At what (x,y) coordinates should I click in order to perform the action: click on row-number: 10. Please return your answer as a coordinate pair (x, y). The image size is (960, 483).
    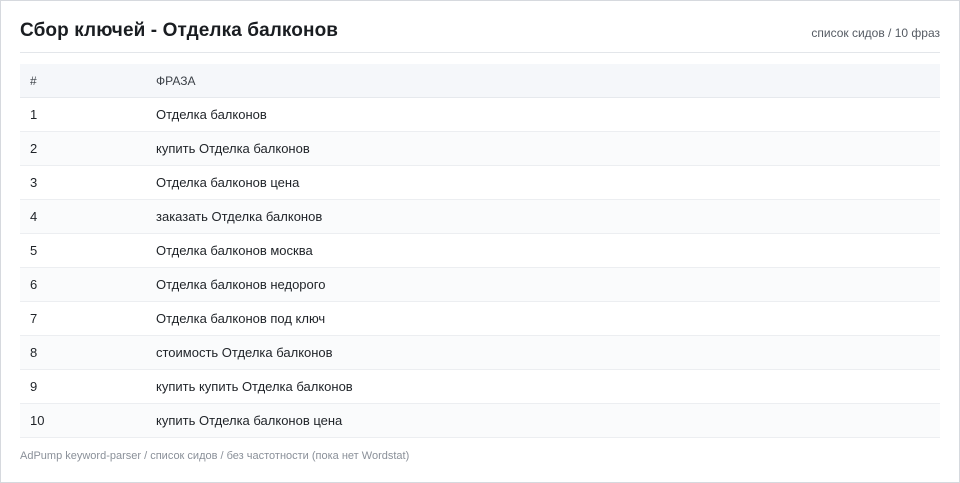
    Looking at the image, I should click on (37, 420).